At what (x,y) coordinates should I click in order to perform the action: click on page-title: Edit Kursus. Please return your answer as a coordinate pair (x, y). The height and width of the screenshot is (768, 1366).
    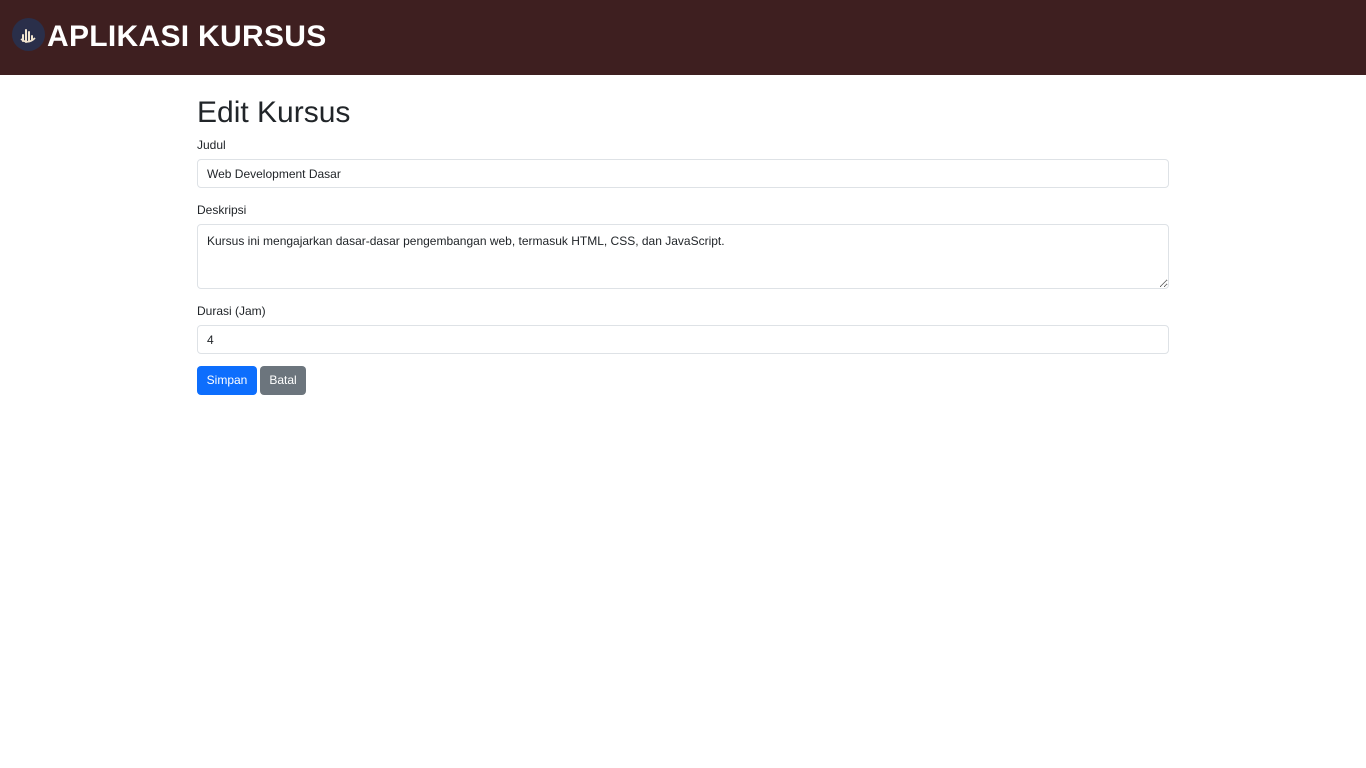
    Looking at the image, I should click on (274, 112).